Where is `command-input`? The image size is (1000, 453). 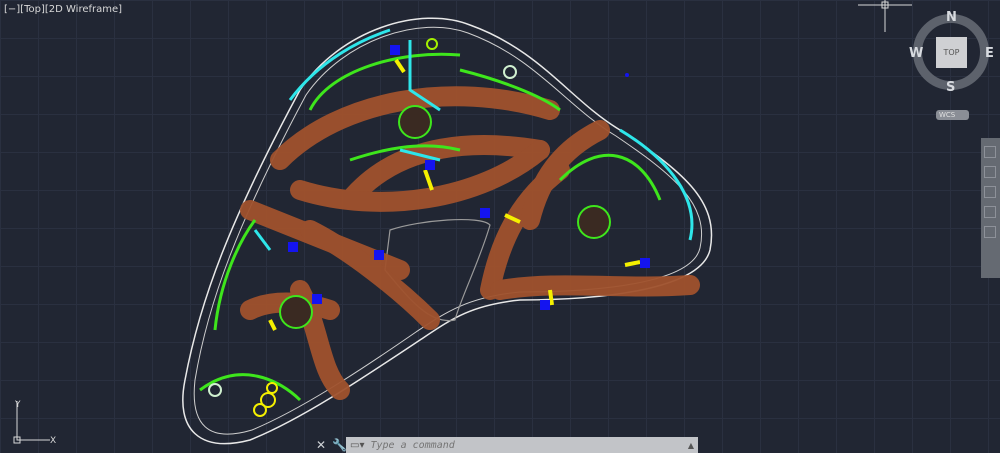 command-input is located at coordinates (520, 445).